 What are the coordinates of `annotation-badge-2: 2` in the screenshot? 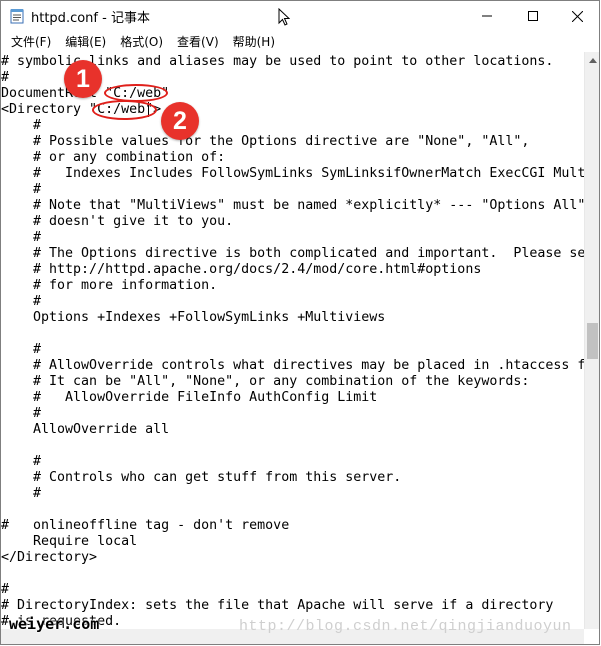 It's located at (180, 121).